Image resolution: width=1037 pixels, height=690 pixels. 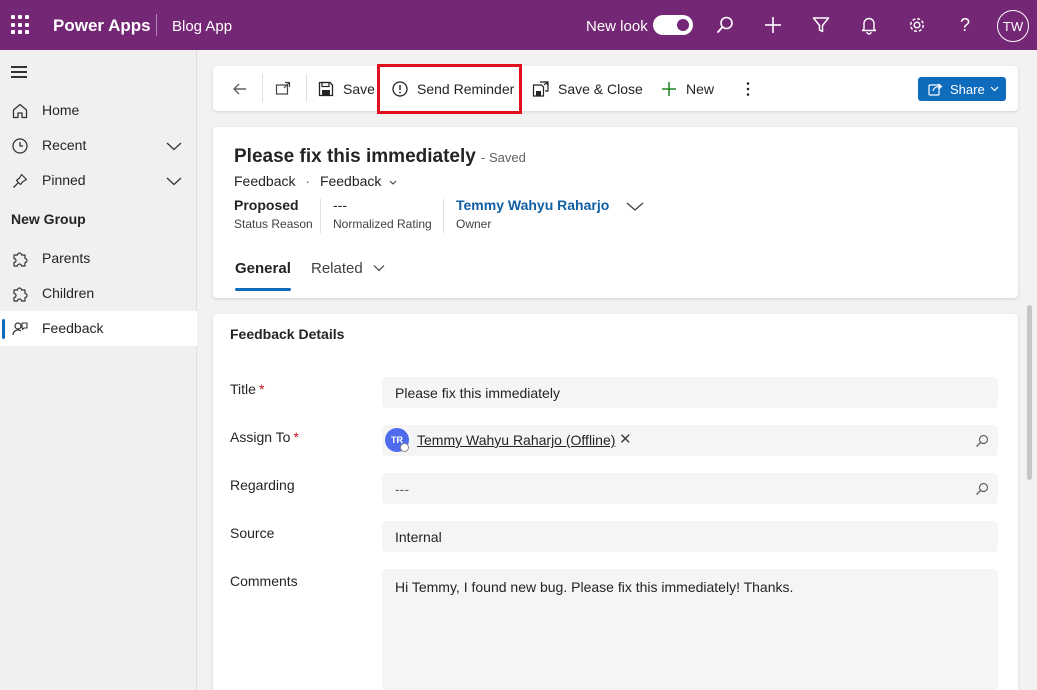 I want to click on assign-to-value-link: Temmy Wahyu Raharjo (Offline), so click(x=516, y=440).